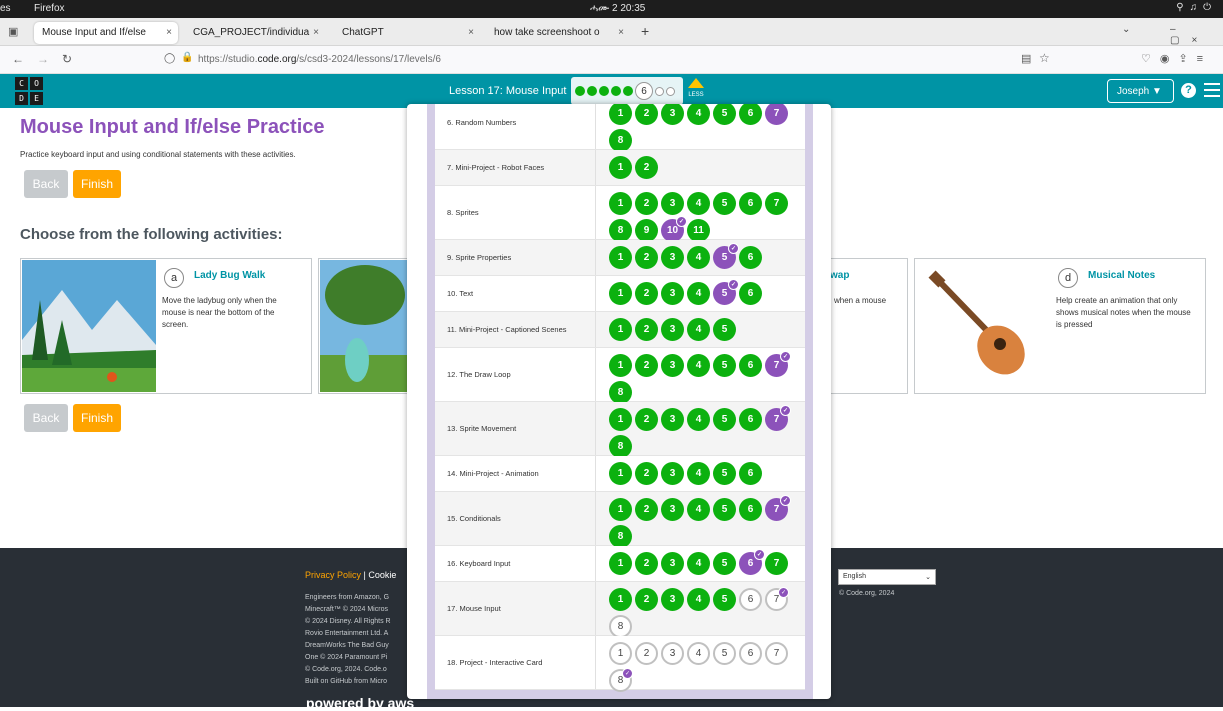 The image size is (1223, 711). I want to click on lesson-name: 8. Sprites, so click(463, 212).